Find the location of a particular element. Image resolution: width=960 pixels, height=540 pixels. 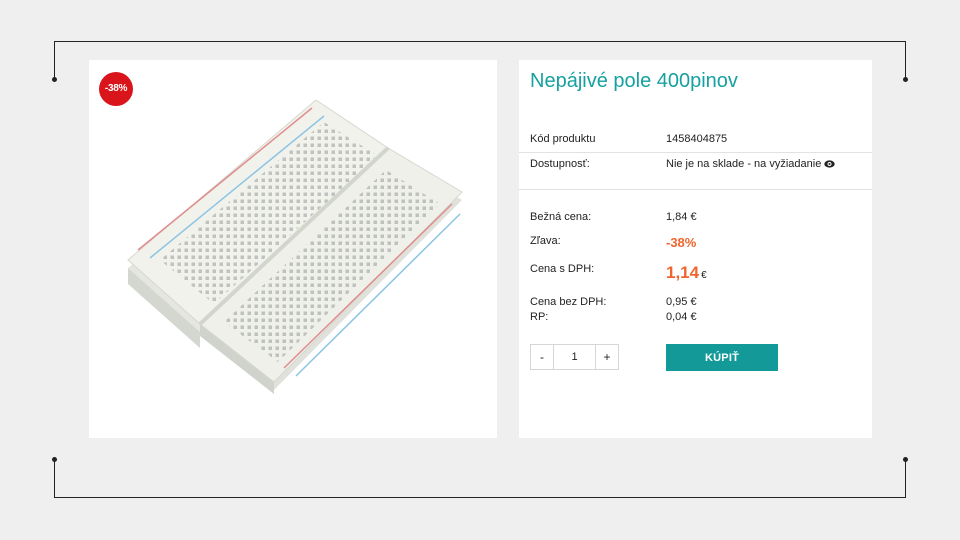

price-vat-label: Cena s DPH: is located at coordinates (562, 269).